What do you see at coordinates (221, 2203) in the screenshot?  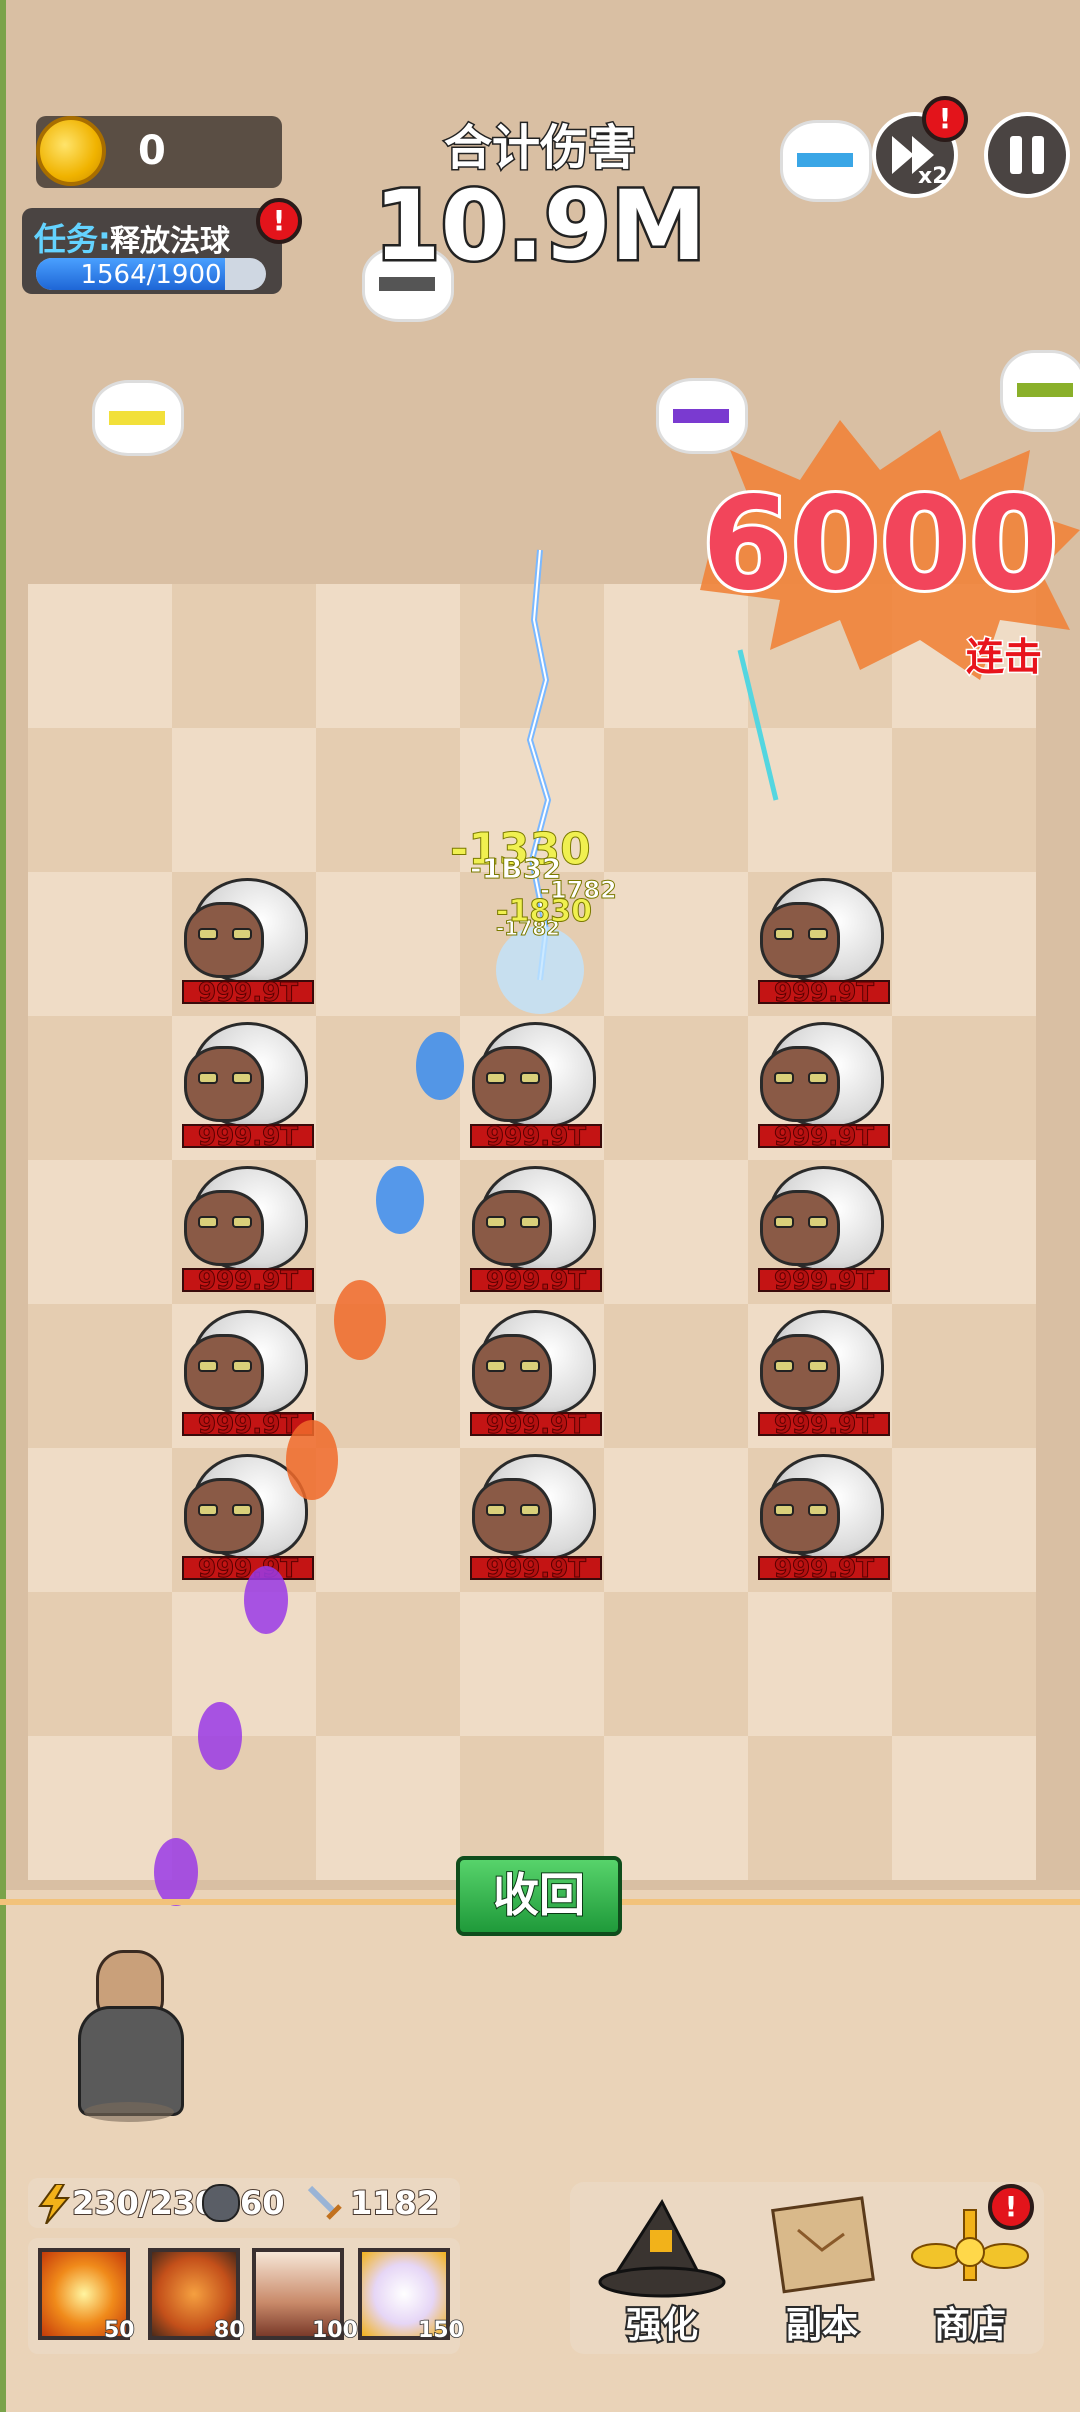 I see `stone-icon` at bounding box center [221, 2203].